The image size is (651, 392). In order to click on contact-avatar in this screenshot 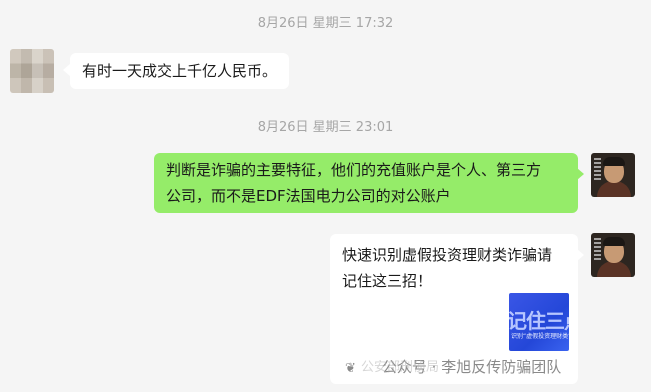, I will do `click(32, 71)`.